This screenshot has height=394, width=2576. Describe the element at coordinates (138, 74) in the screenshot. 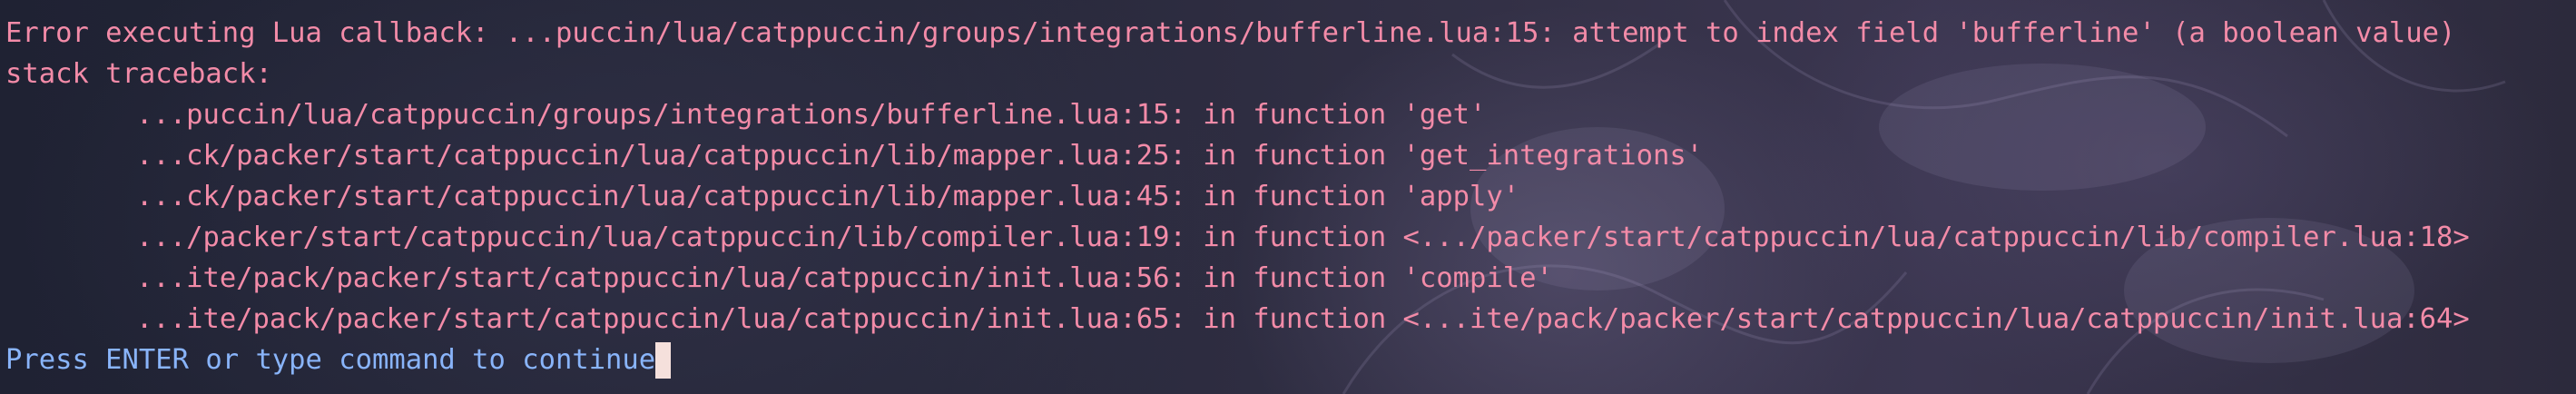

I see `traceback-label: stack traceback:` at that location.